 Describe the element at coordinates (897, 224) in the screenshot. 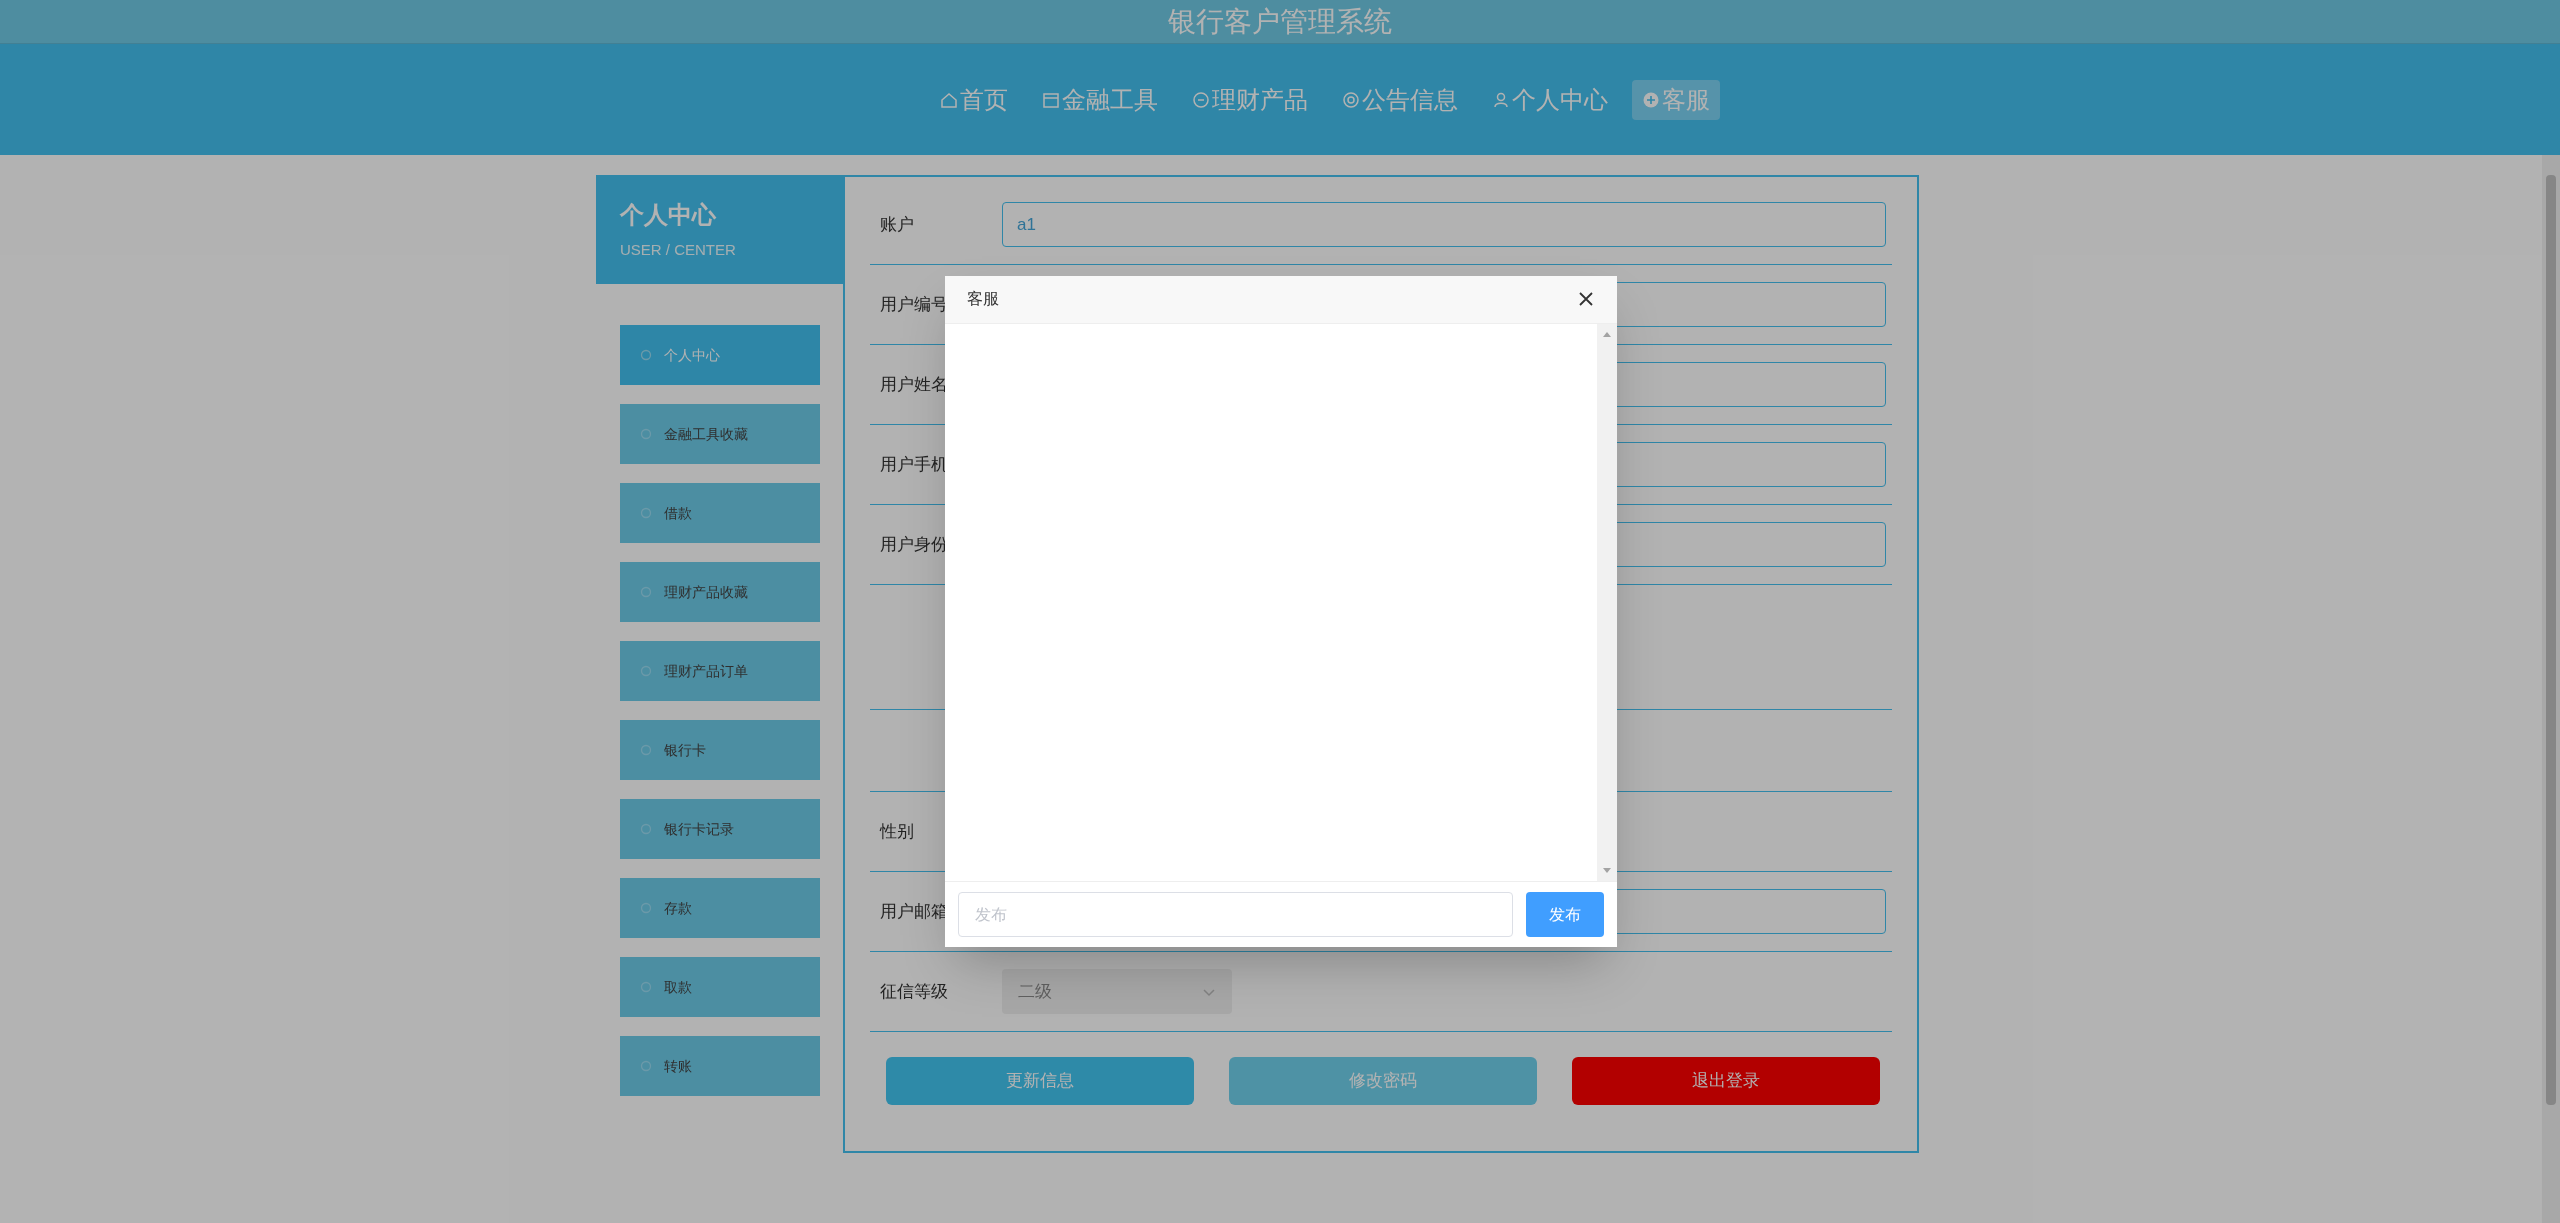

I see `field-label: 账户` at that location.